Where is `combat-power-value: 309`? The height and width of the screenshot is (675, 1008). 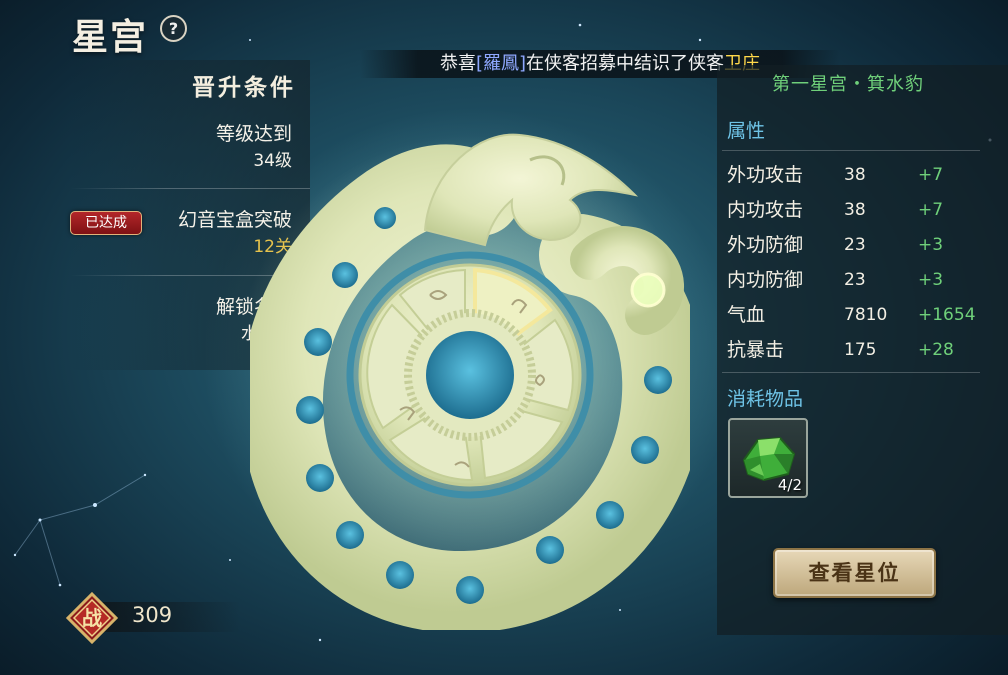
combat-power-value: 309 is located at coordinates (152, 615).